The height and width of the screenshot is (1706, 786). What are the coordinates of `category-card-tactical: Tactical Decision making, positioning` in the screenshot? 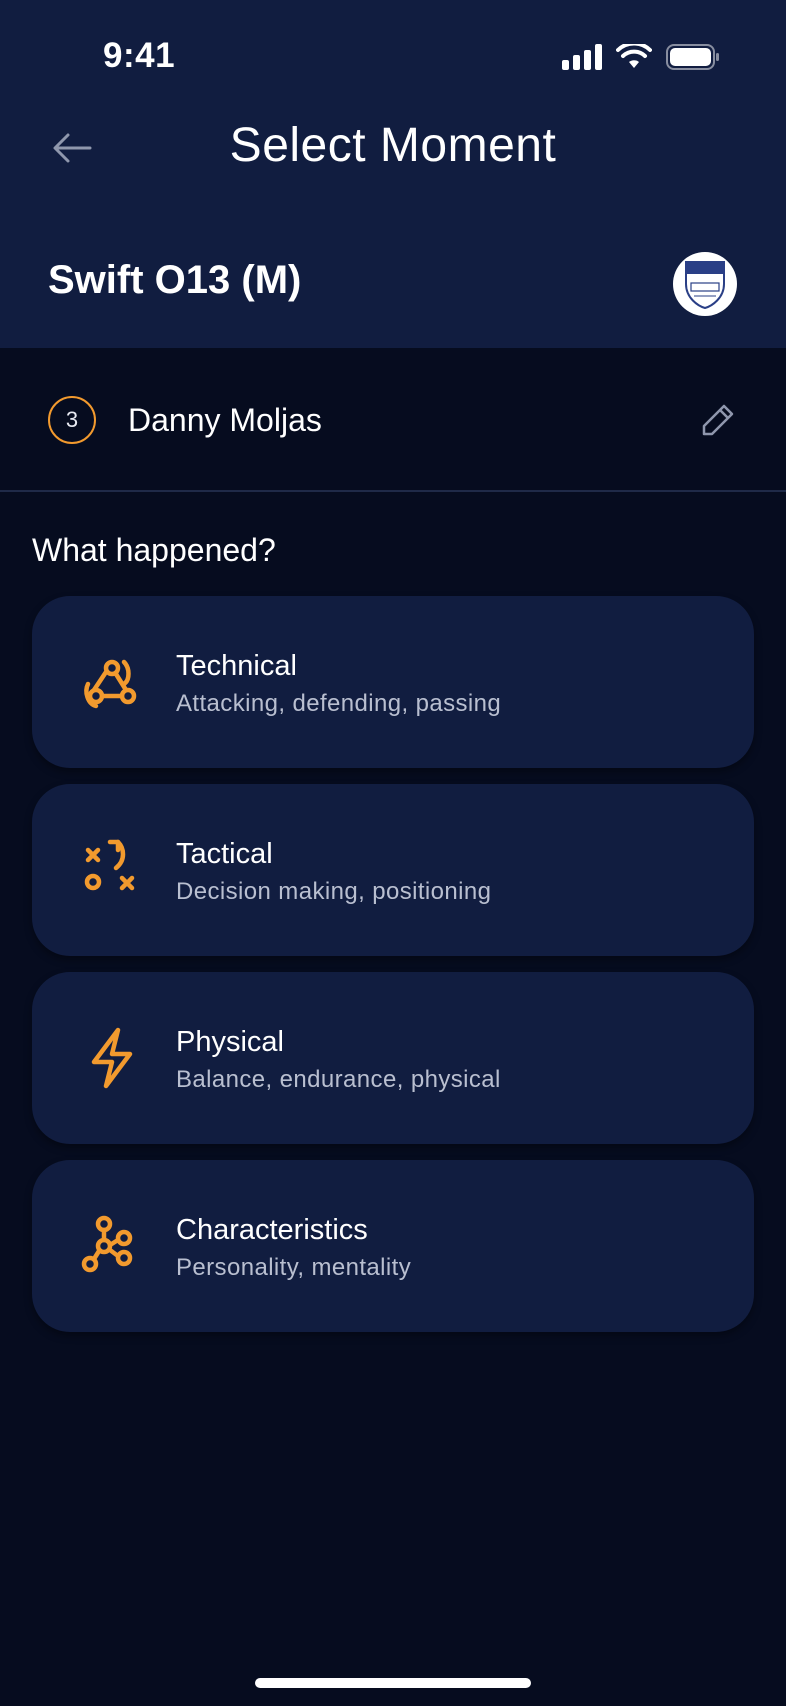 It's located at (393, 870).